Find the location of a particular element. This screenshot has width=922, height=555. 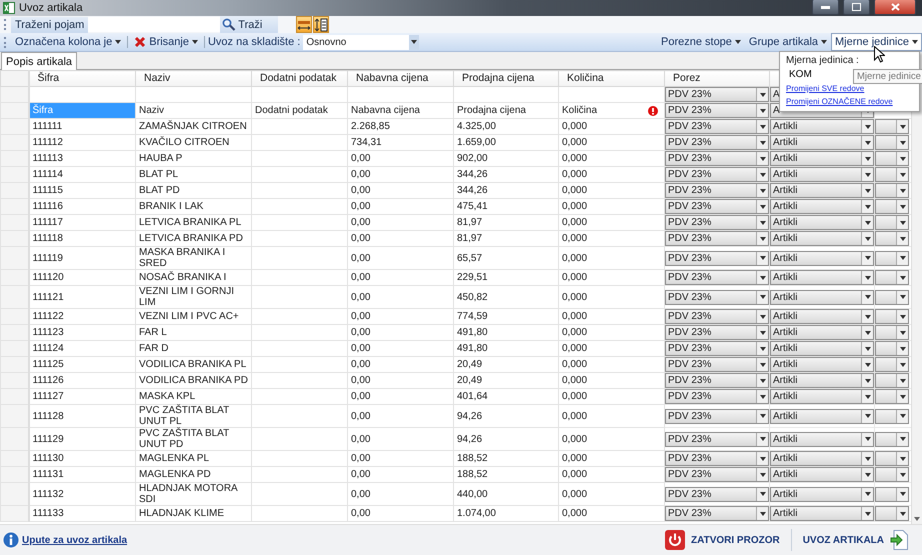

table-cell: HLADNJAK MOTORA SDI is located at coordinates (194, 494).